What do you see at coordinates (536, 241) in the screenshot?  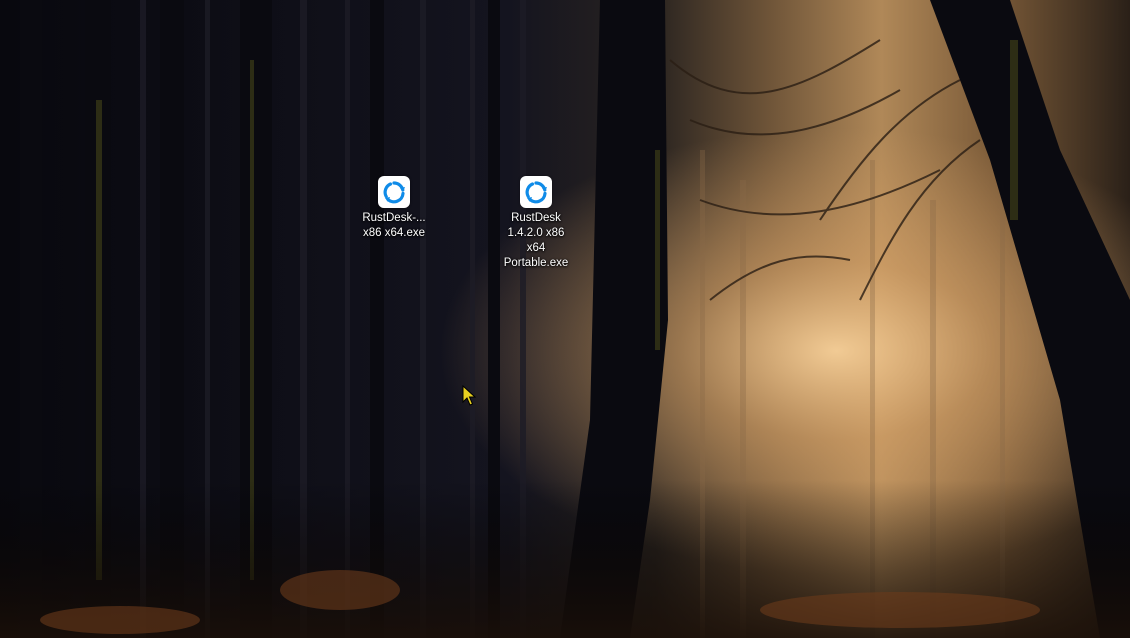 I see `desktop-icon-label: RustDesk 1.4.2.0 x86 x64 Portable.exe` at bounding box center [536, 241].